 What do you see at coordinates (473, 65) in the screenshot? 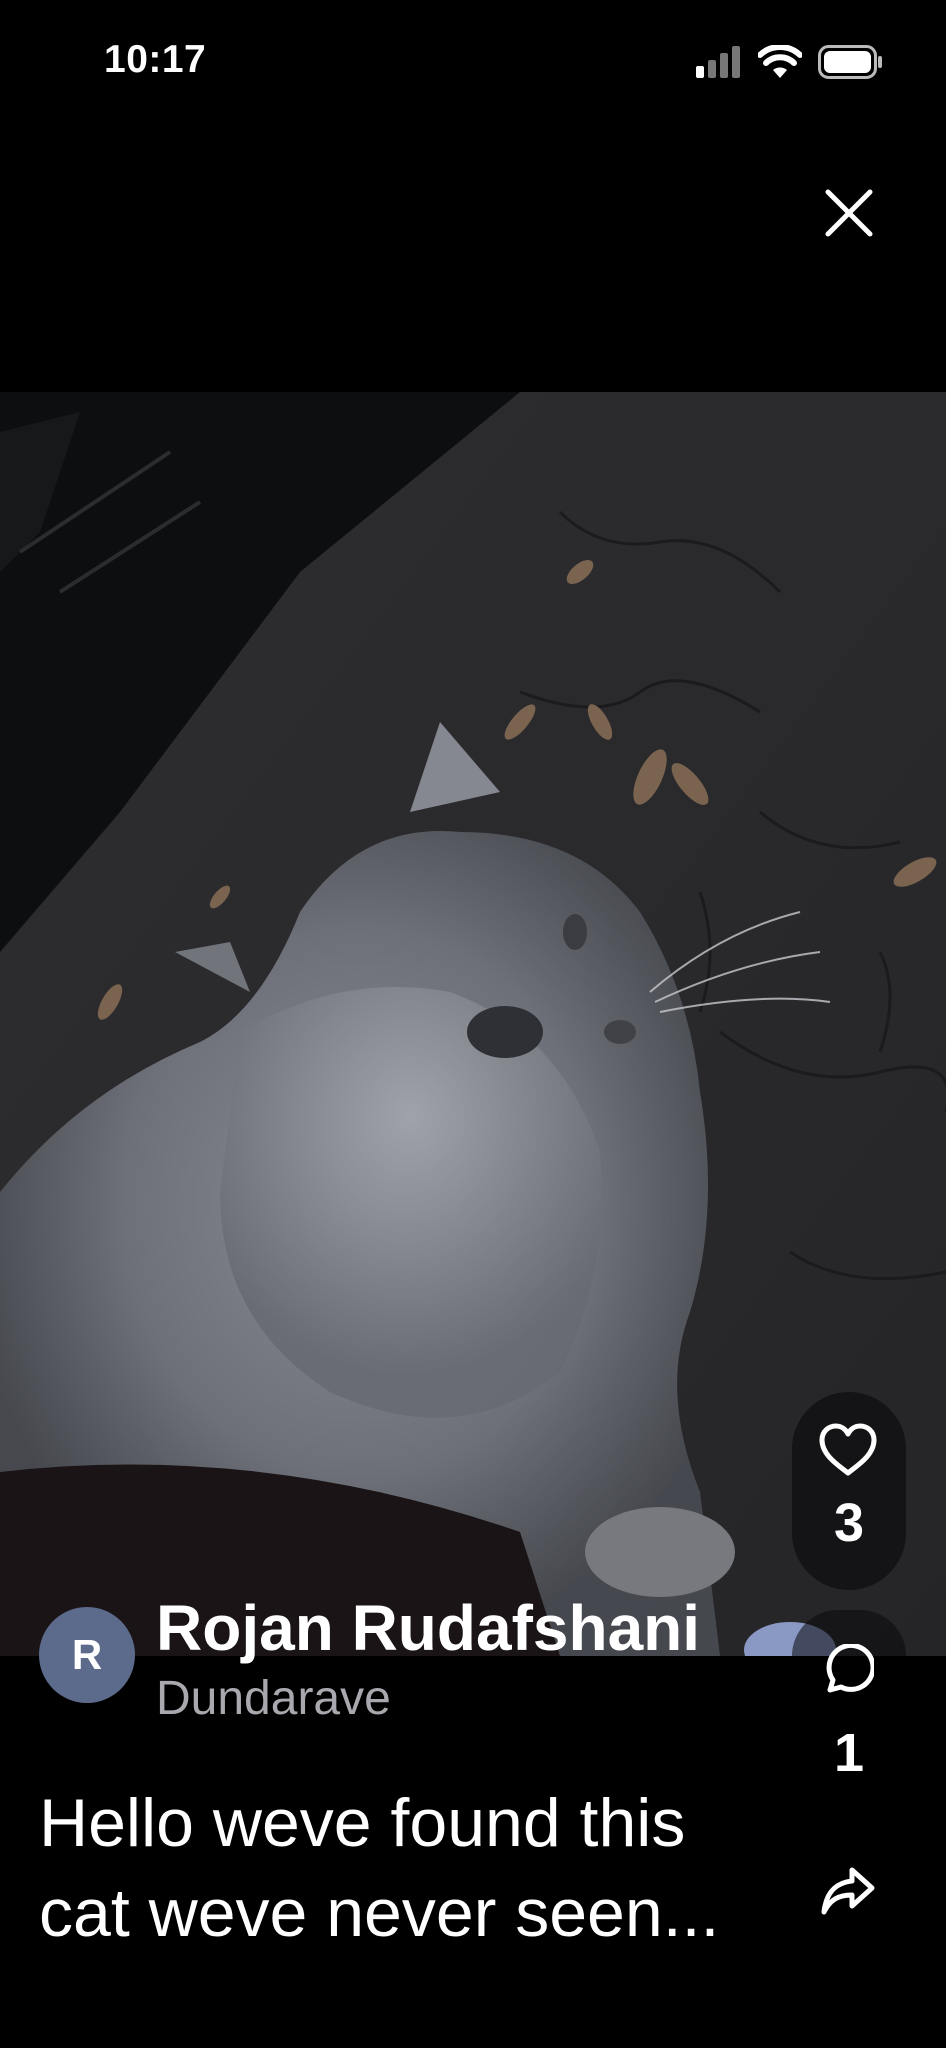
I see `status-bar: 10:17` at bounding box center [473, 65].